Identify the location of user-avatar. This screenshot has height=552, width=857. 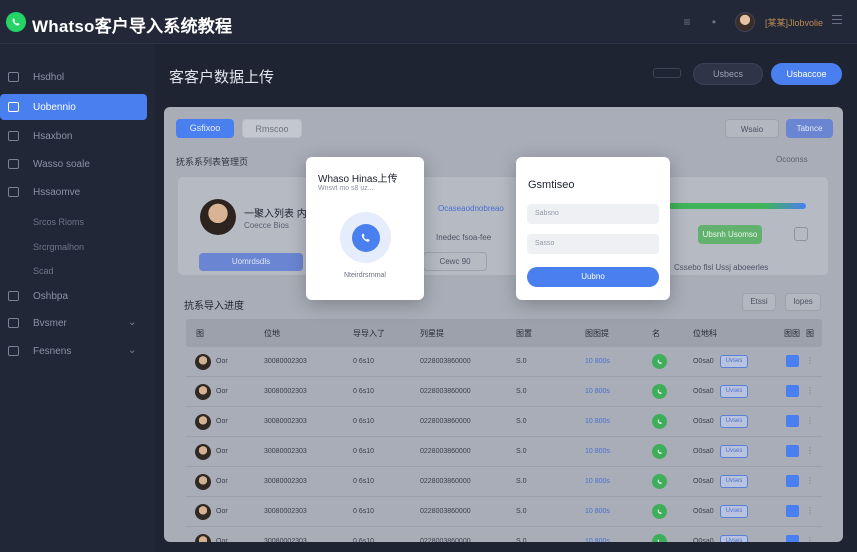
(745, 22).